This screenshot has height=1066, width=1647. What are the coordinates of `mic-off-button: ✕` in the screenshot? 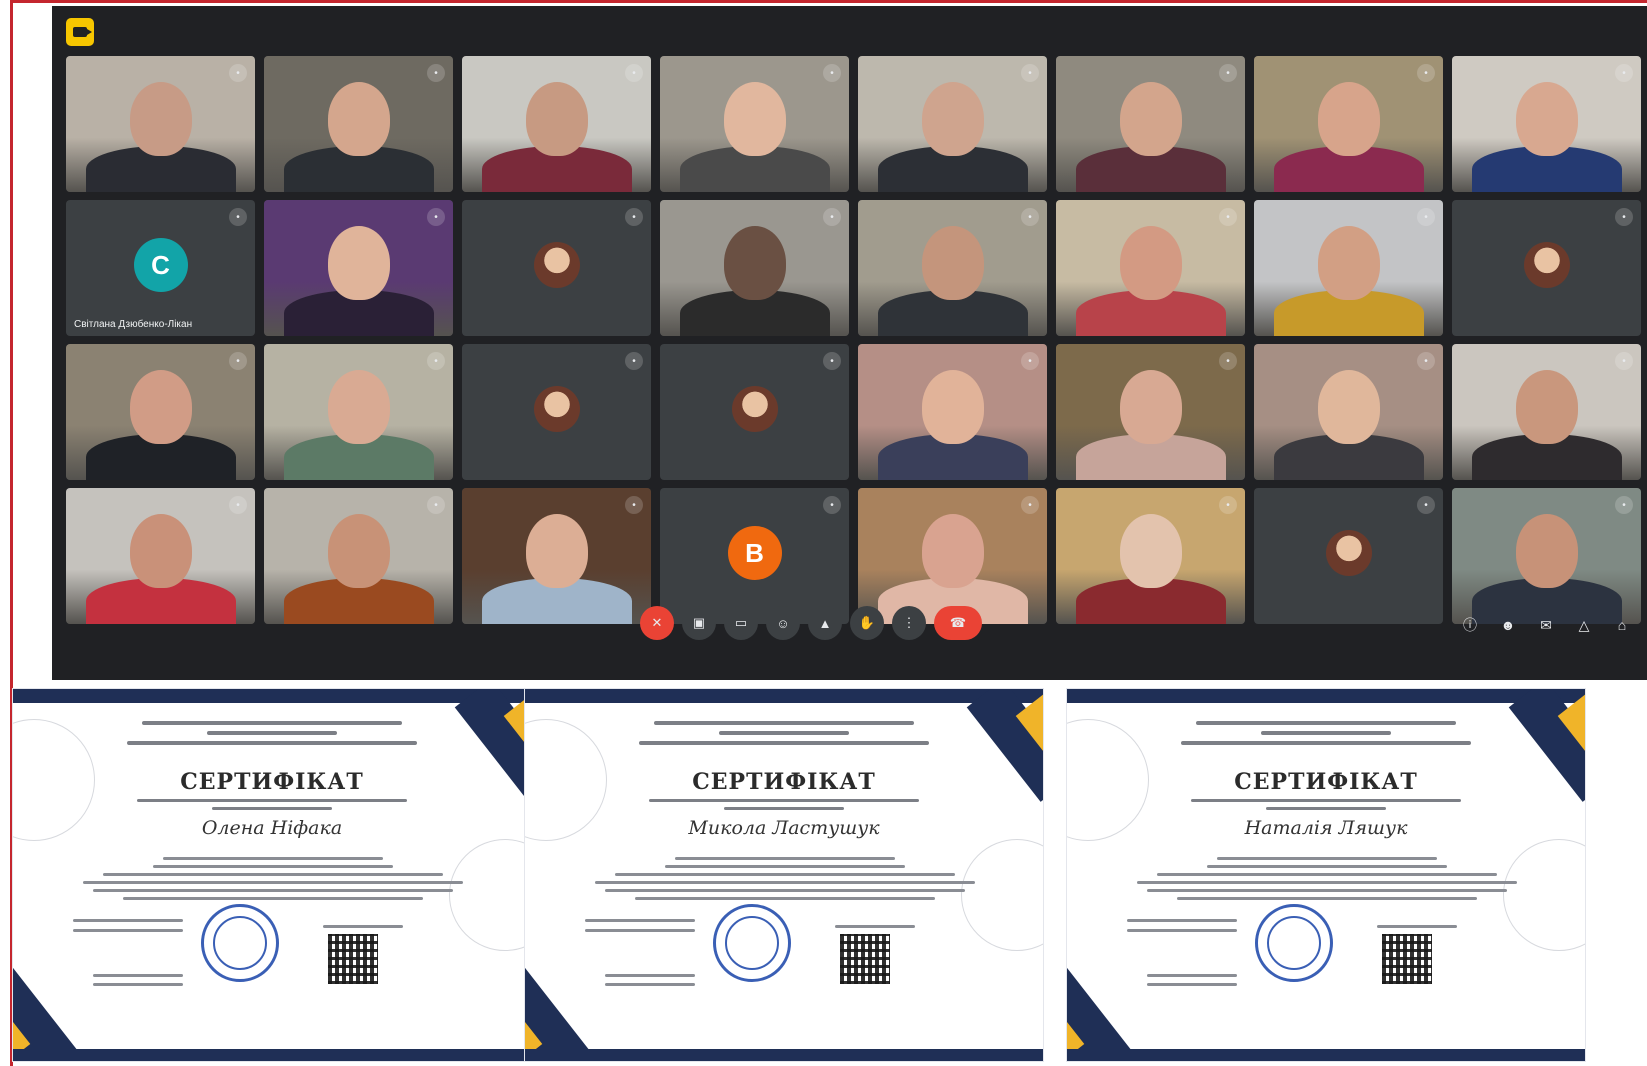 It's located at (657, 623).